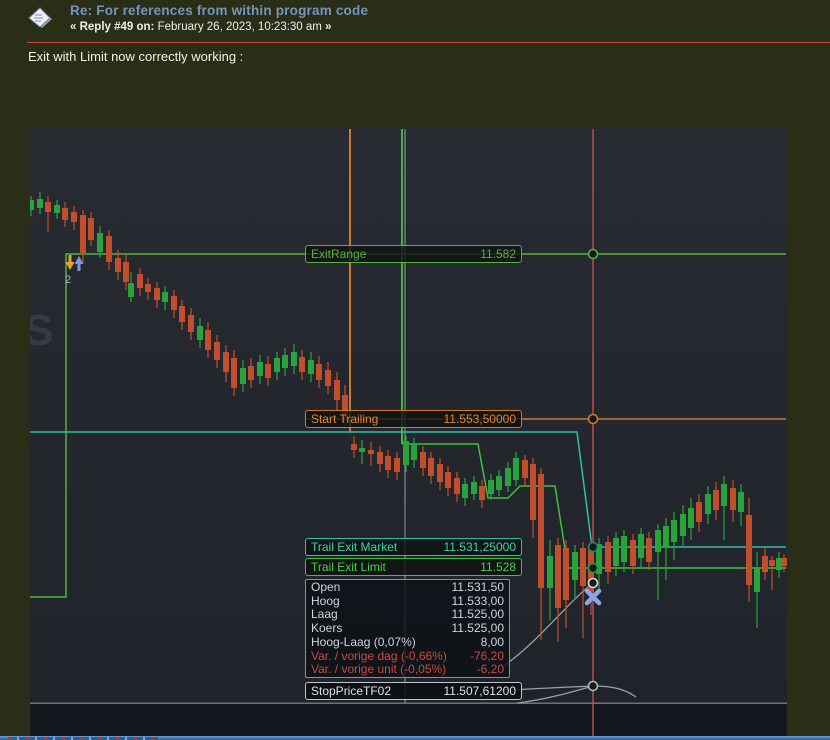 This screenshot has width=830, height=740. What do you see at coordinates (413, 691) in the screenshot?
I see `stop-price-label-box: StopPriceTF02 11.507,61200` at bounding box center [413, 691].